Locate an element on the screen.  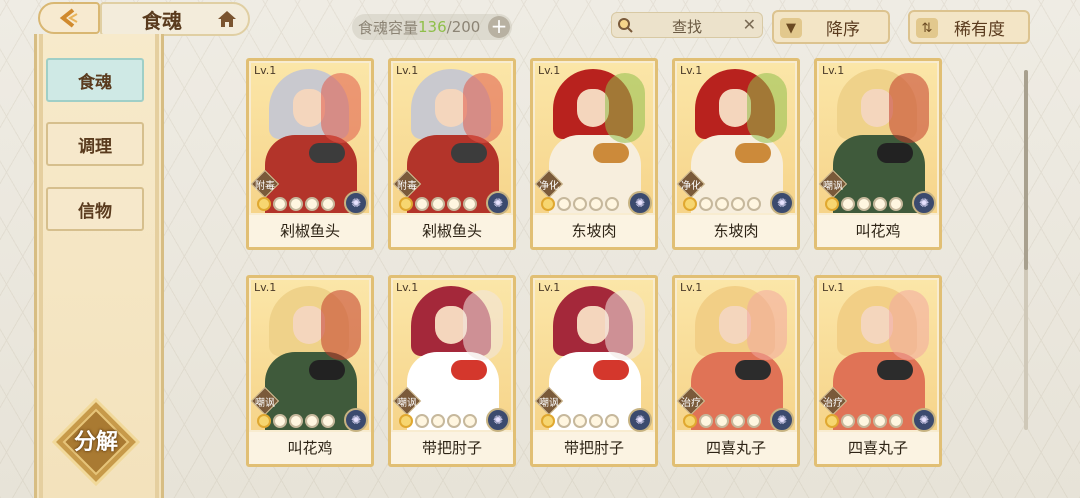
scrollbar-thumb is located at coordinates (1026, 170).